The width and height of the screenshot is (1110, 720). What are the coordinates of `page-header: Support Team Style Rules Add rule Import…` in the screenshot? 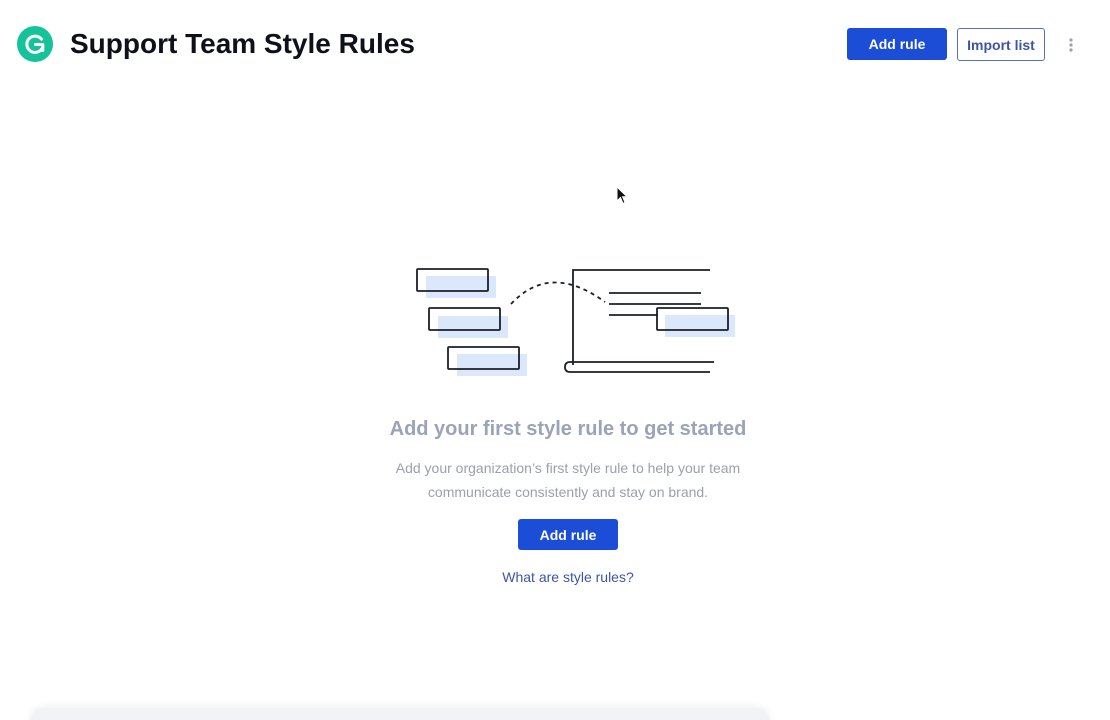 It's located at (555, 44).